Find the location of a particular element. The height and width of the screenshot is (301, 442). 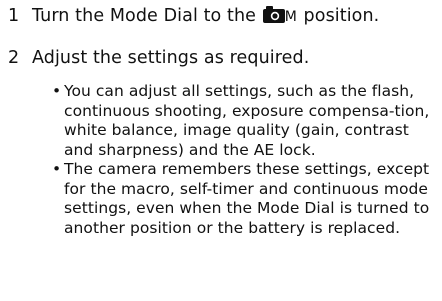

step-2: 2 Adjust the settings as required. is located at coordinates (158, 58).